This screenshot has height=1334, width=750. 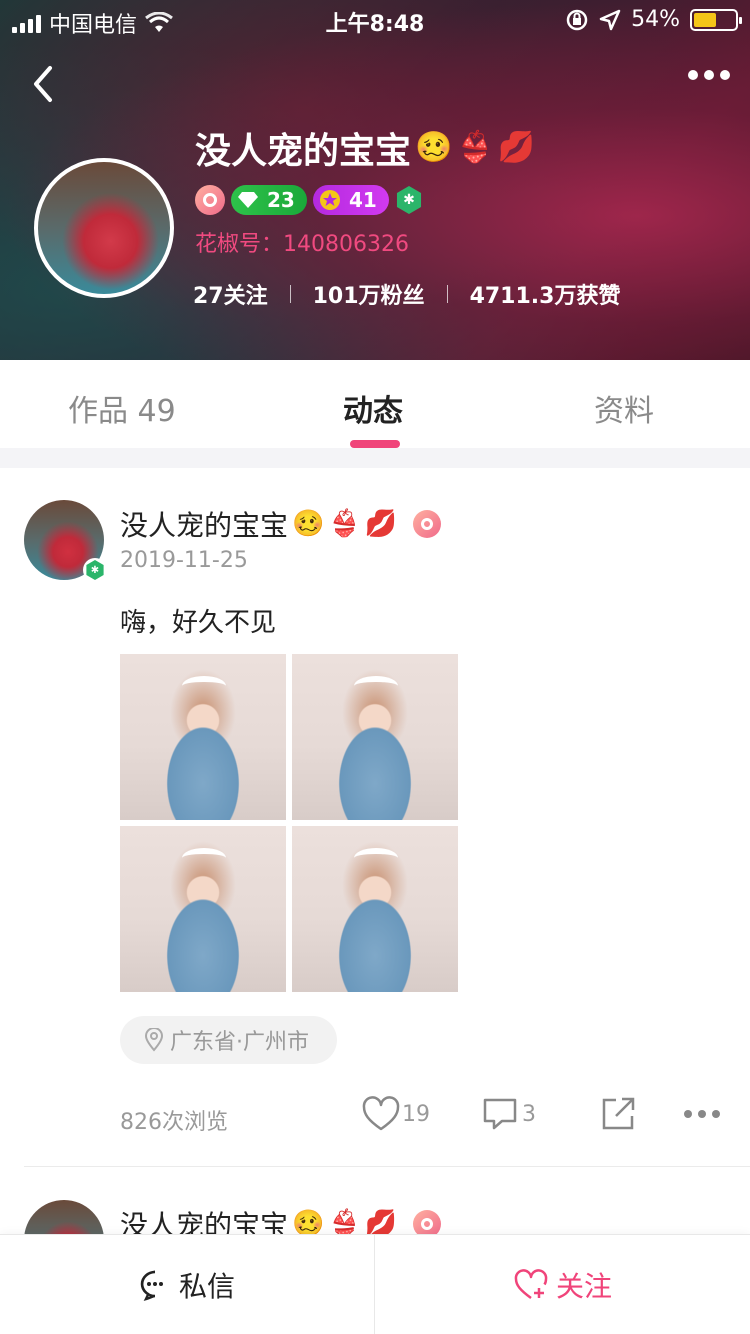 I want to click on like-button: 19, so click(x=396, y=1114).